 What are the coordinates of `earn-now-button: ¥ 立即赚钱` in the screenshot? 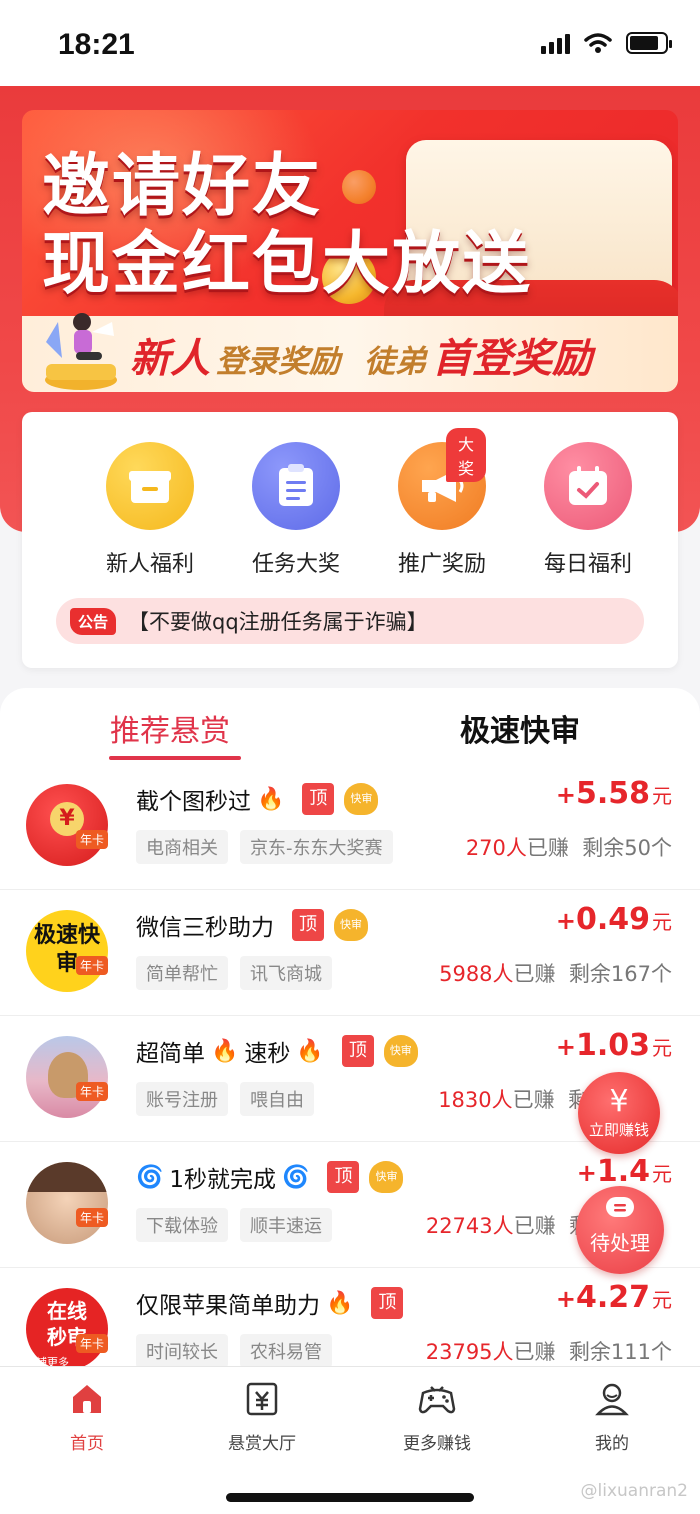 It's located at (619, 1113).